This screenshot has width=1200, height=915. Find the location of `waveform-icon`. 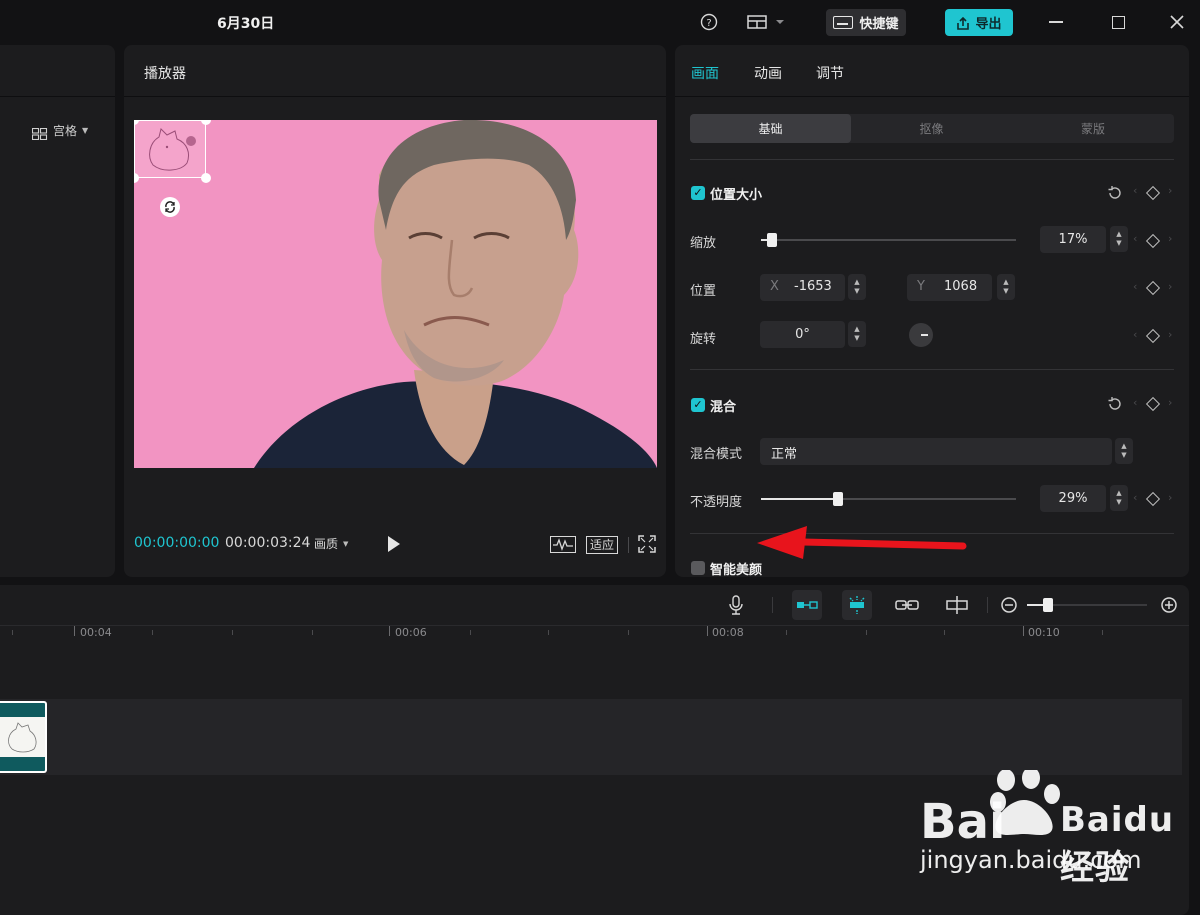

waveform-icon is located at coordinates (563, 544).